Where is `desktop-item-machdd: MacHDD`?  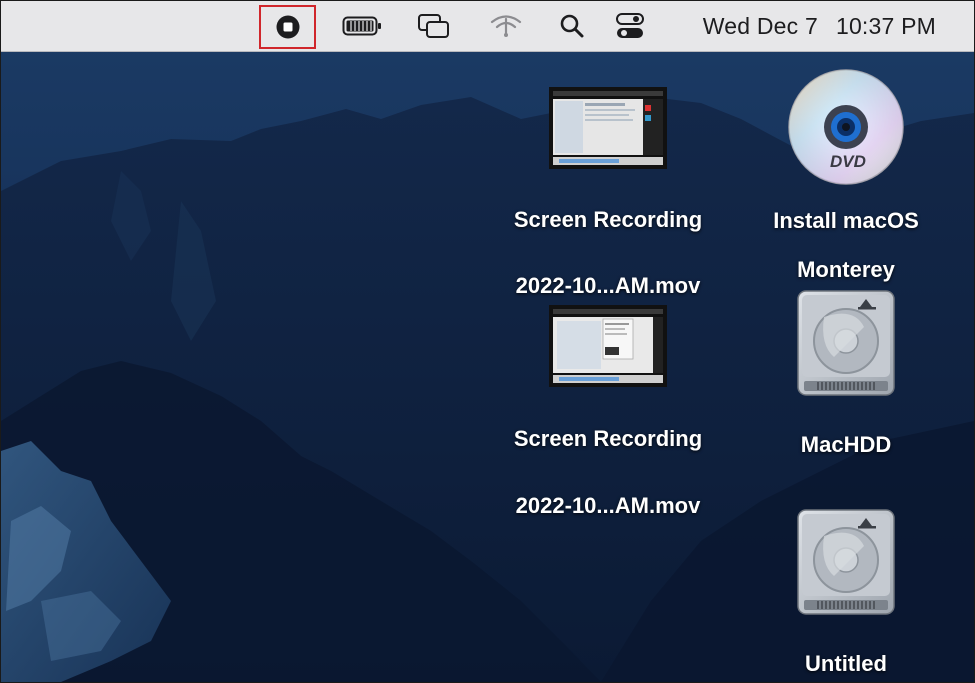
desktop-item-machdd: MacHDD is located at coordinates (846, 373).